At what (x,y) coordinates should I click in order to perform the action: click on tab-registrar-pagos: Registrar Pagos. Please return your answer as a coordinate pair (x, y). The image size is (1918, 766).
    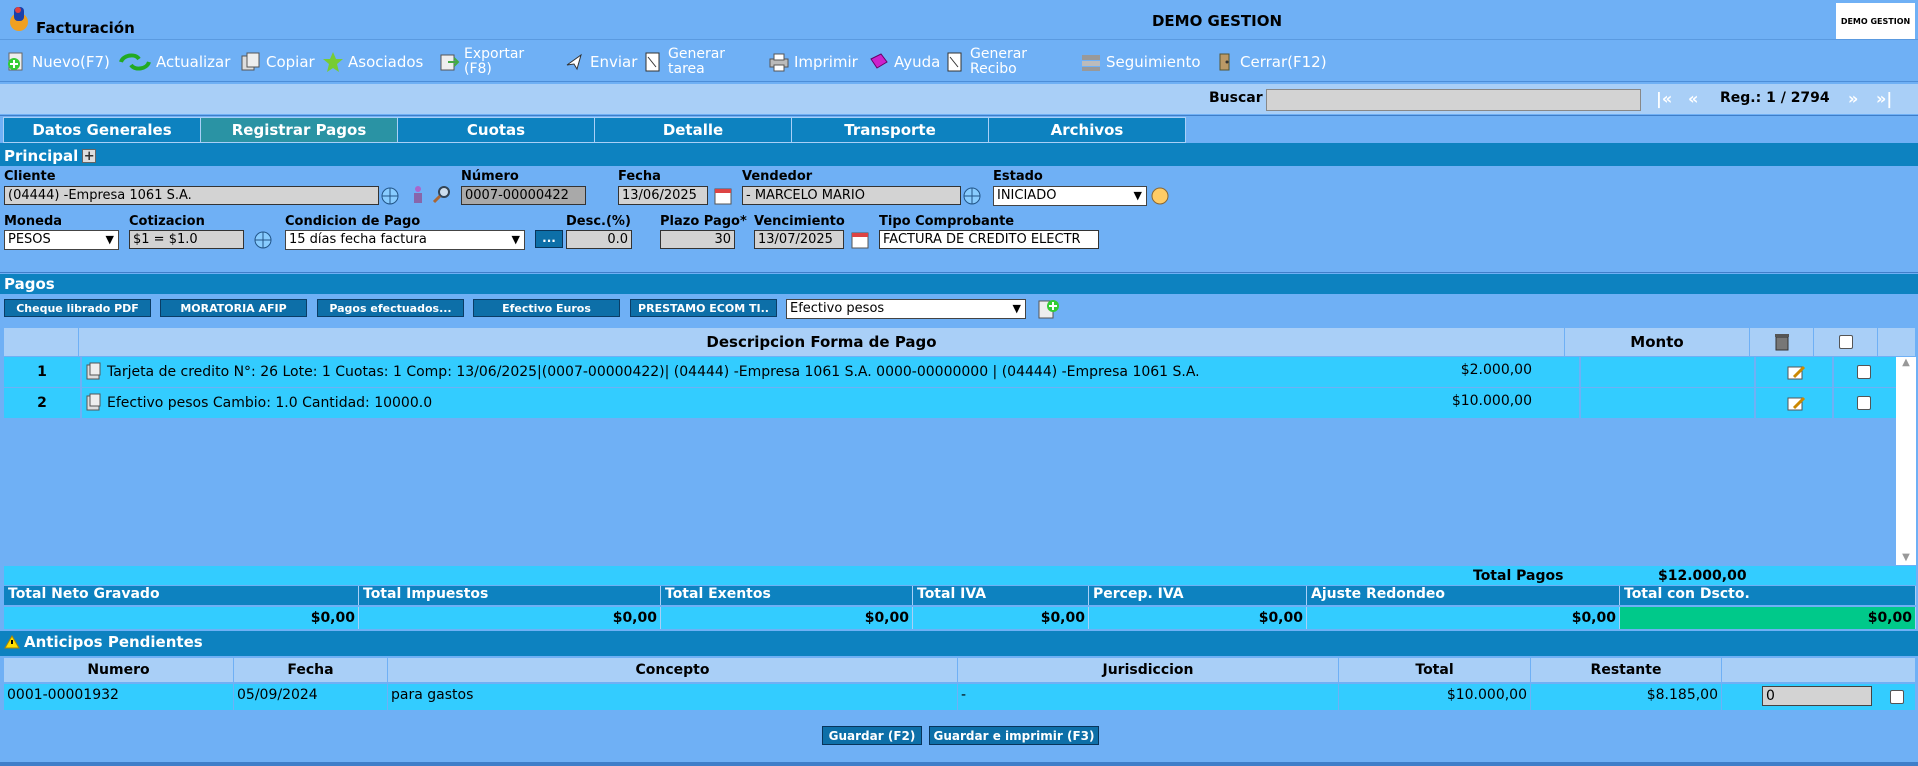
    Looking at the image, I should click on (299, 130).